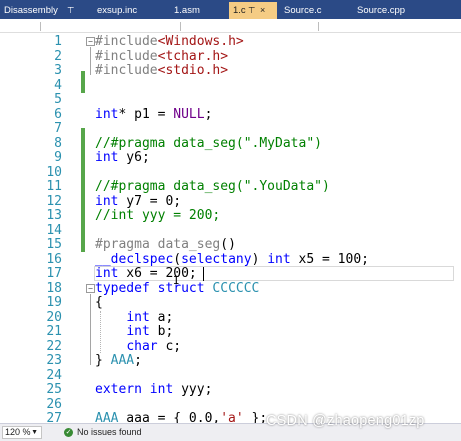 This screenshot has height=441, width=461. I want to click on tab-source-c: Source.c, so click(315, 10).